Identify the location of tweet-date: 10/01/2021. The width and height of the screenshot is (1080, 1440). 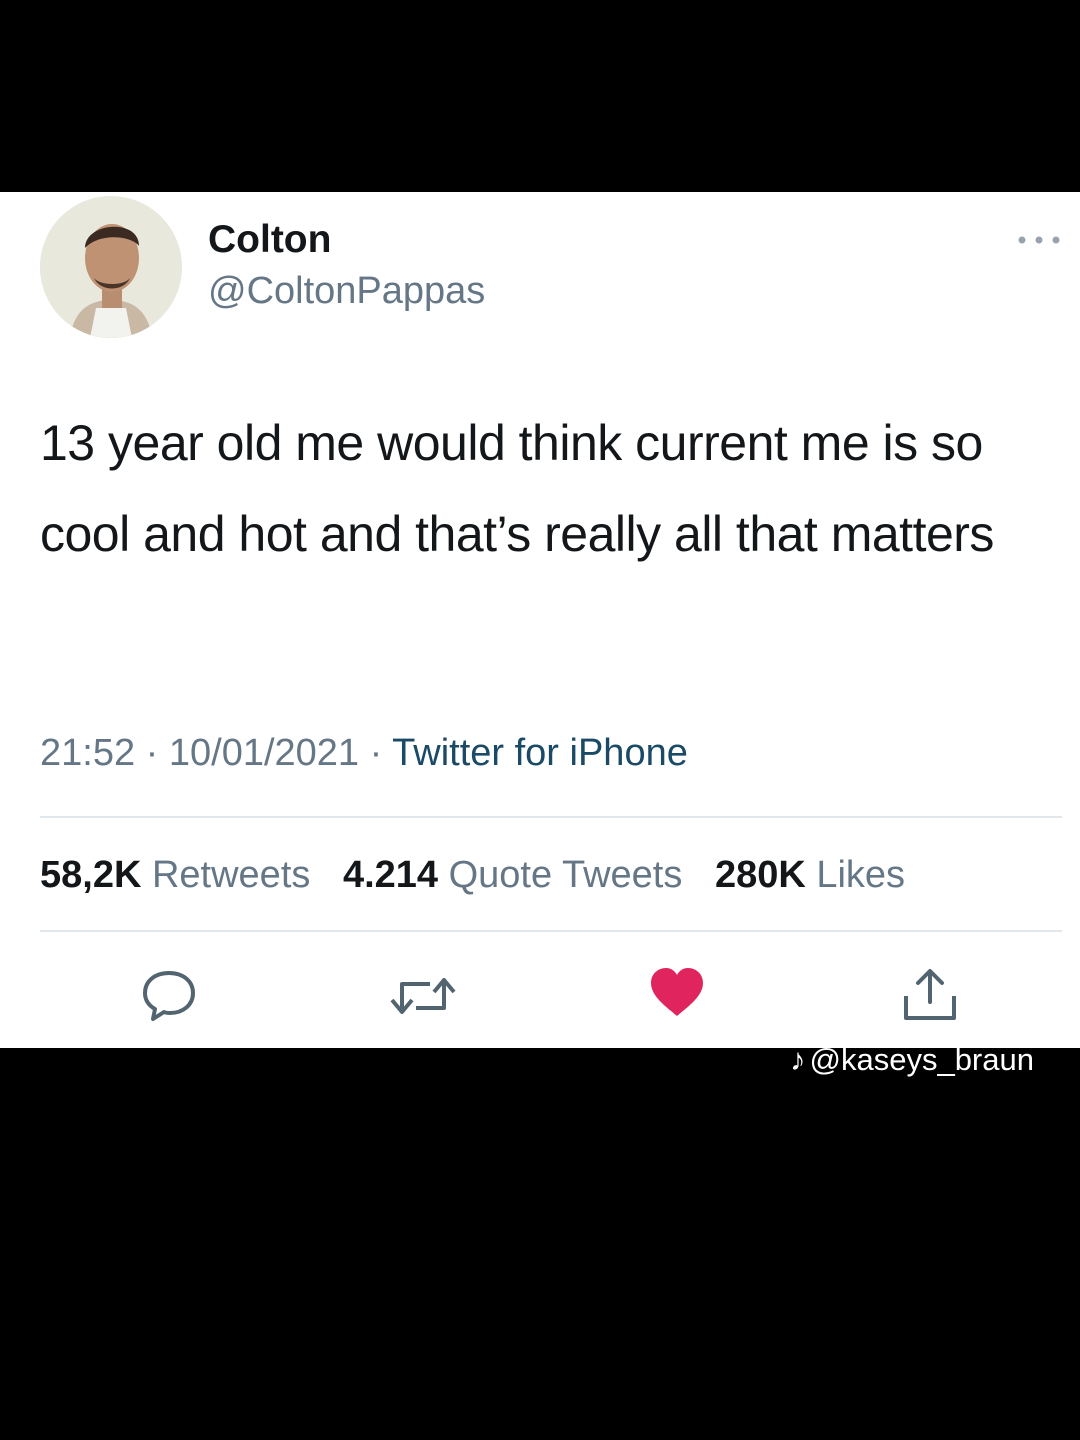
(264, 753).